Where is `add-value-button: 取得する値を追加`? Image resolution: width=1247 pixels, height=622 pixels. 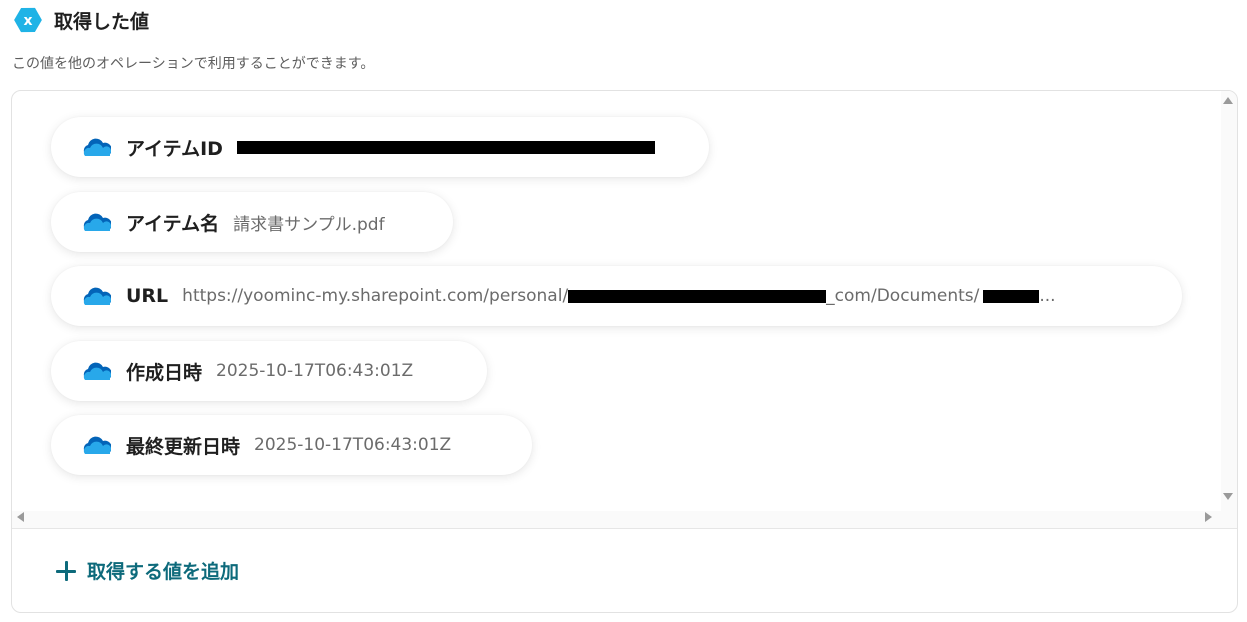 add-value-button: 取得する値を追加 is located at coordinates (147, 570).